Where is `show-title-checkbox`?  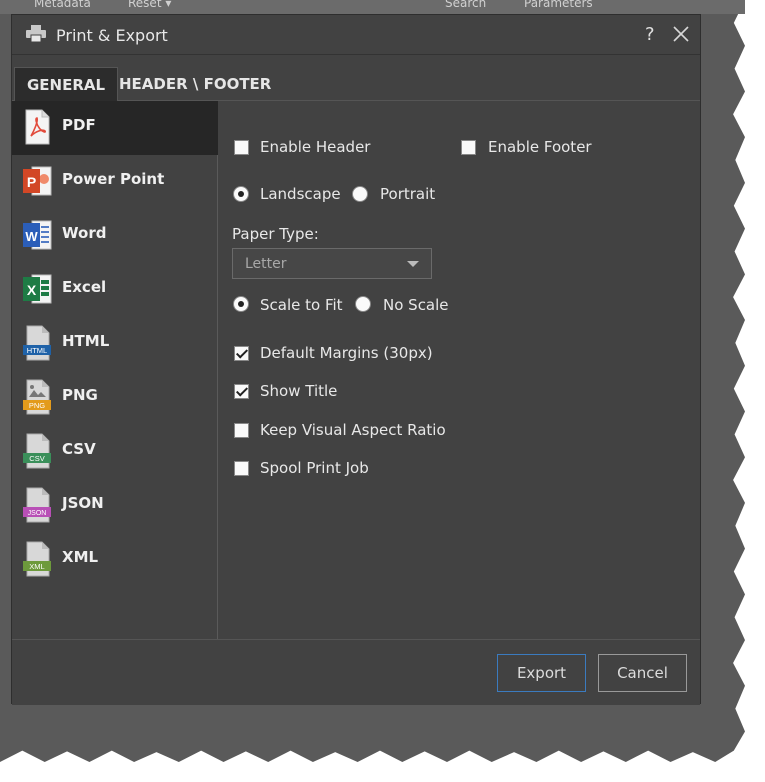 show-title-checkbox is located at coordinates (241, 391).